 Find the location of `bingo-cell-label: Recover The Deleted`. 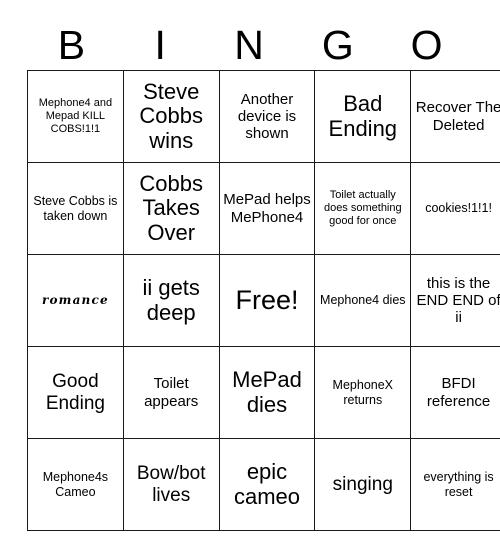

bingo-cell-label: Recover The Deleted is located at coordinates (457, 116).